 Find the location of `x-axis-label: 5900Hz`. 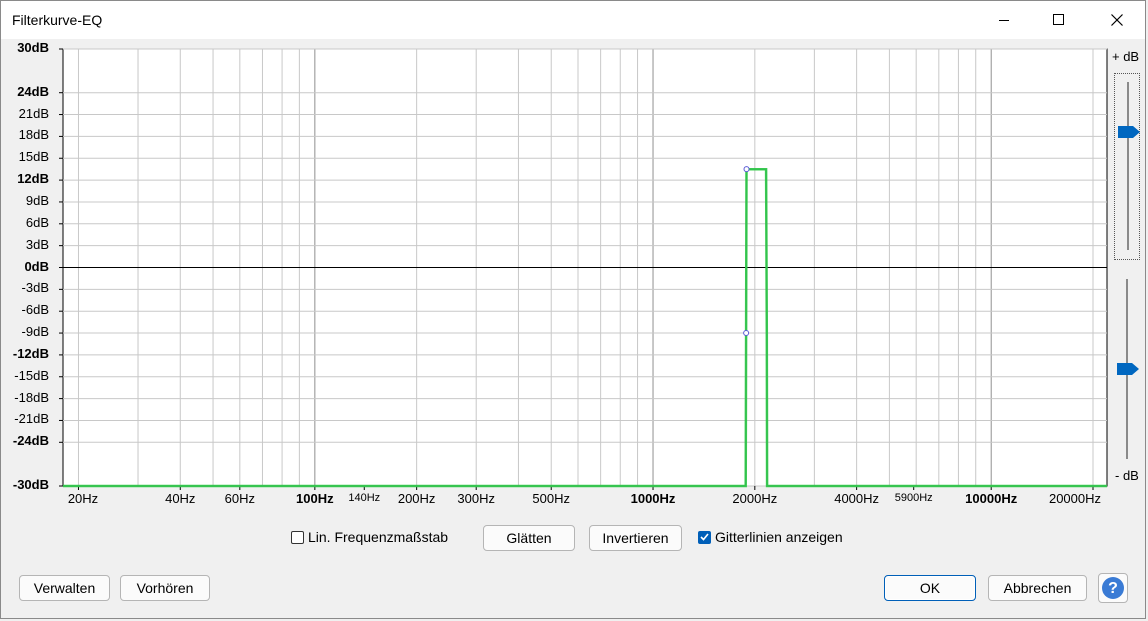

x-axis-label: 5900Hz is located at coordinates (913, 498).